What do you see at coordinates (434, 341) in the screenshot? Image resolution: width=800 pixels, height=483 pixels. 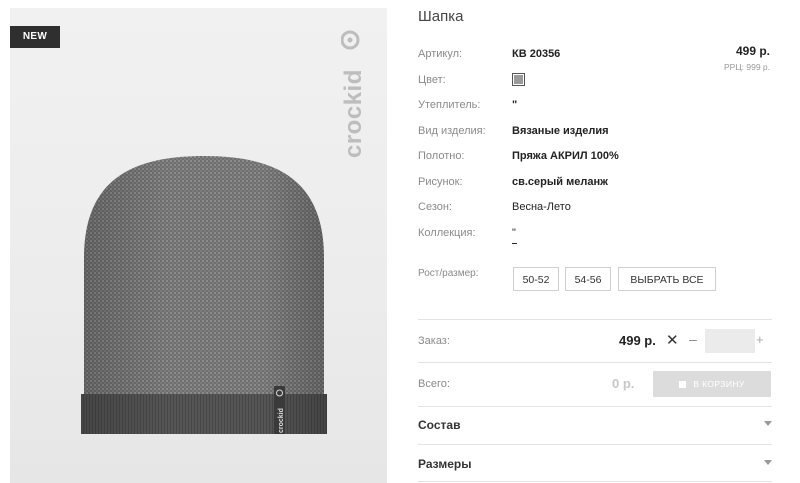 I see `order-label: Заказ:` at bounding box center [434, 341].